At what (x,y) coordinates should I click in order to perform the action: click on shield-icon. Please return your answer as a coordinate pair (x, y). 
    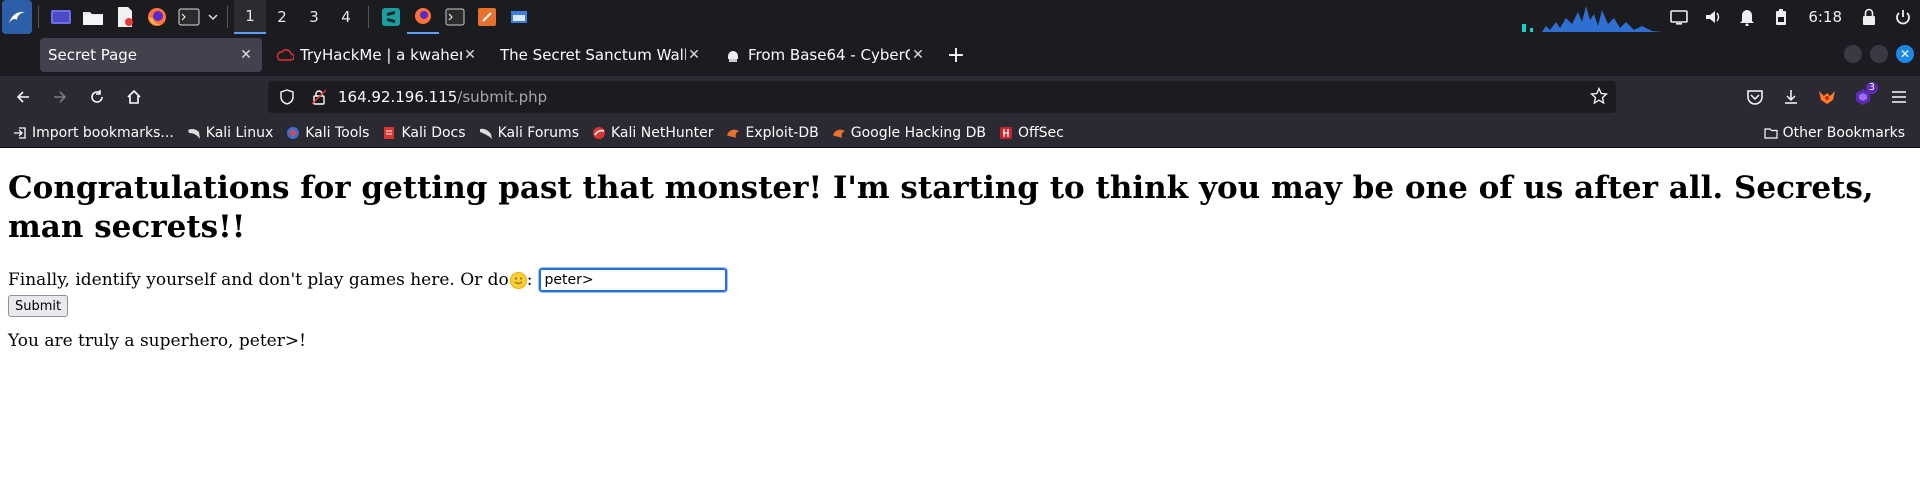
    Looking at the image, I should click on (287, 97).